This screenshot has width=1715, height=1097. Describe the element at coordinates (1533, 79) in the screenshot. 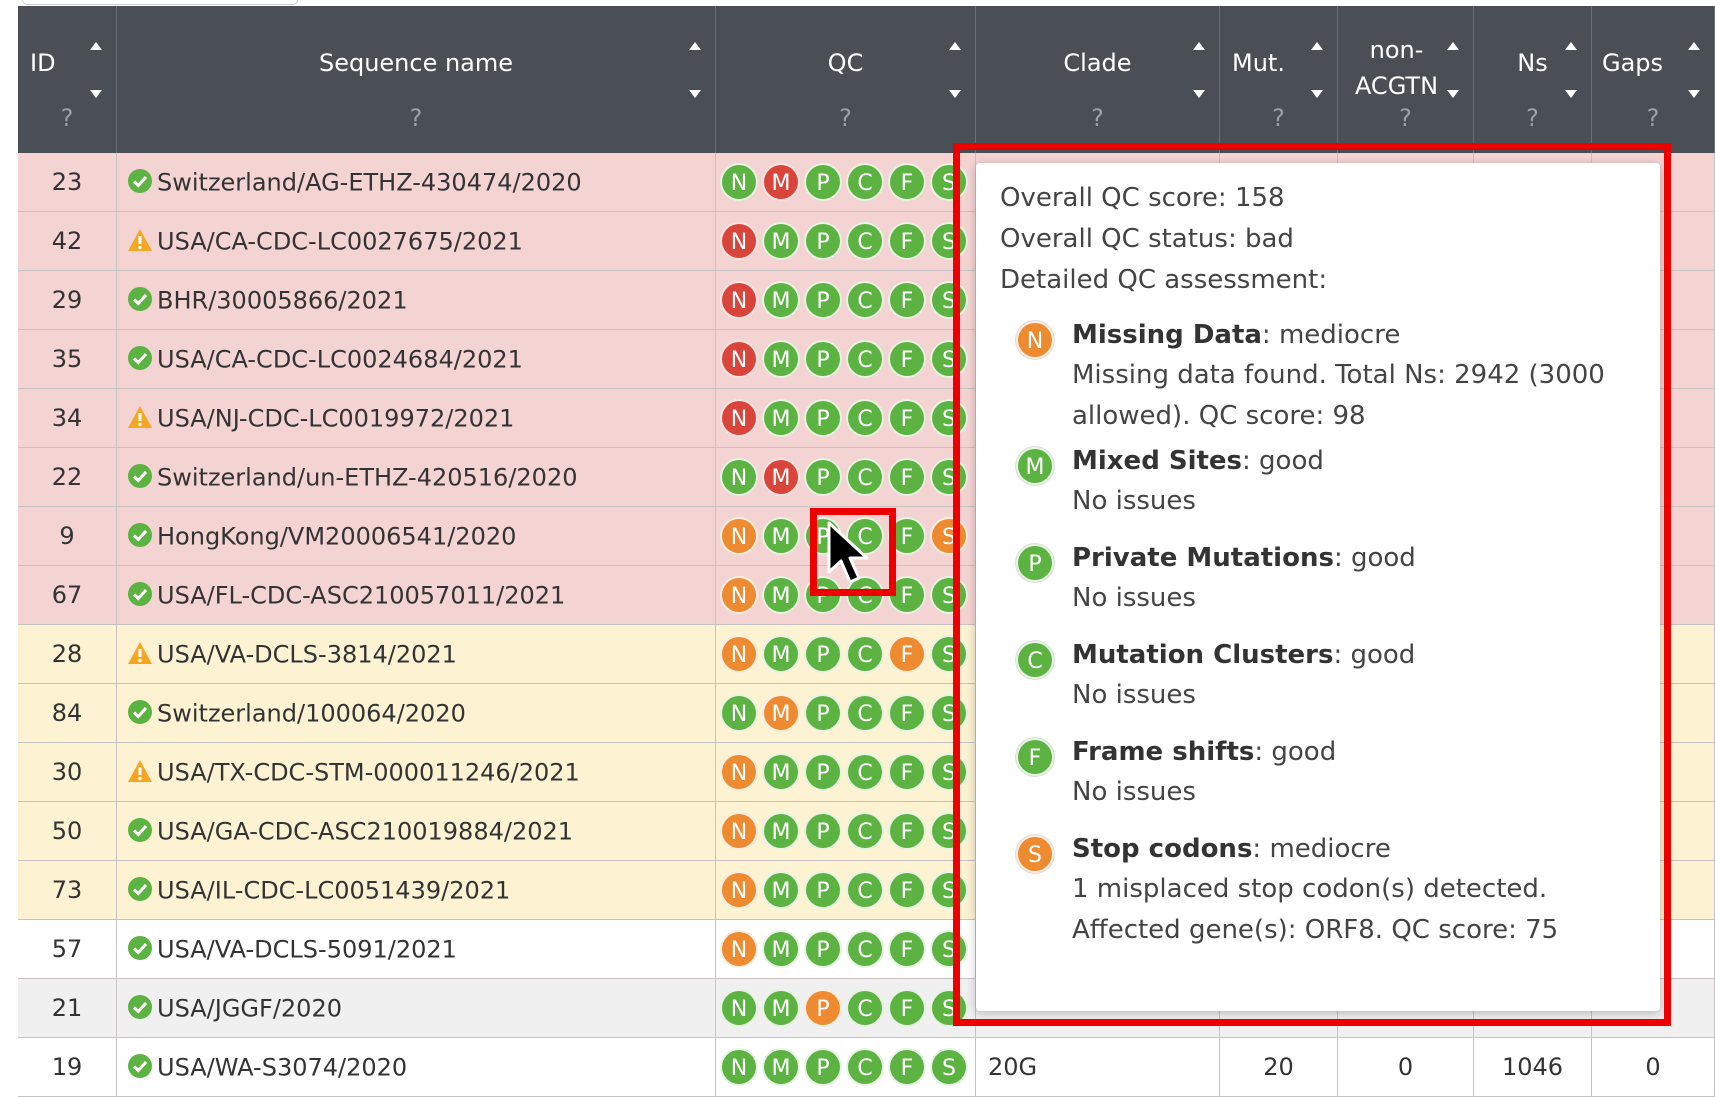

I see `column-header-ns: Ns?` at that location.